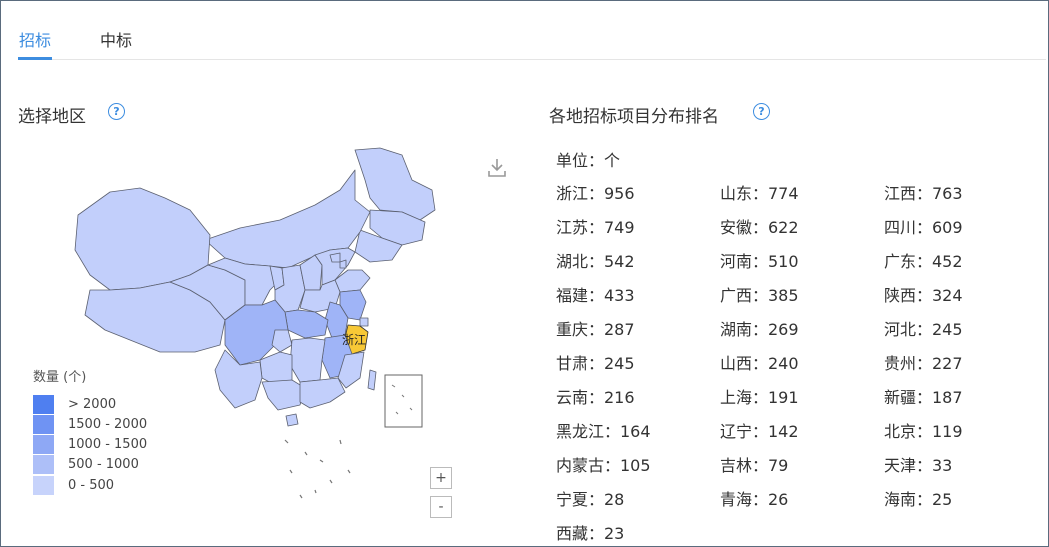  Describe the element at coordinates (923, 329) in the screenshot. I see `ranking-item: 河北：245` at that location.